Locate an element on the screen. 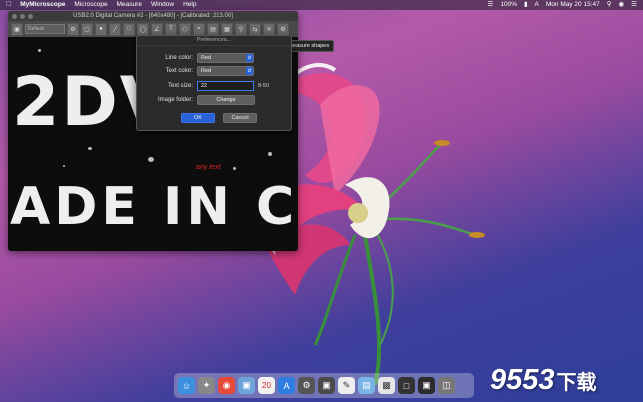 This screenshot has width=643, height=402. textedit-icon: ✎ is located at coordinates (346, 385).